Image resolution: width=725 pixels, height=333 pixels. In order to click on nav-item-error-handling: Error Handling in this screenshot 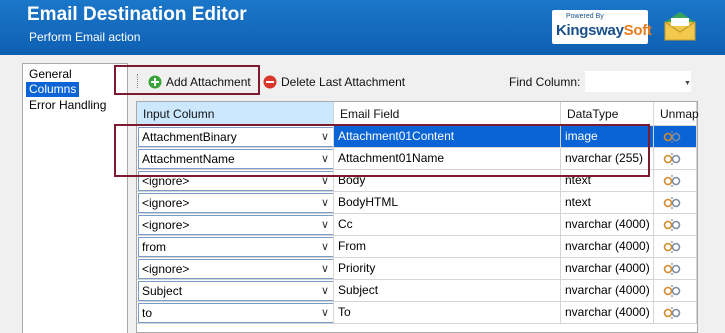, I will do `click(67, 105)`.